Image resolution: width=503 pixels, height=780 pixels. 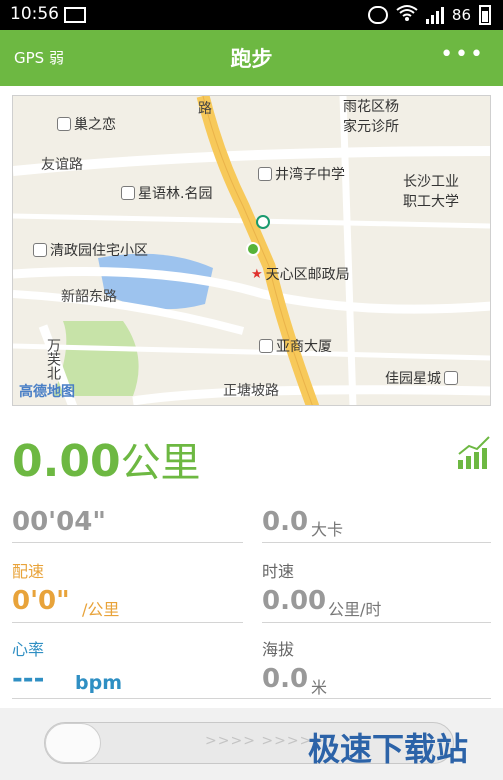 I want to click on chart-icon, so click(x=474, y=452).